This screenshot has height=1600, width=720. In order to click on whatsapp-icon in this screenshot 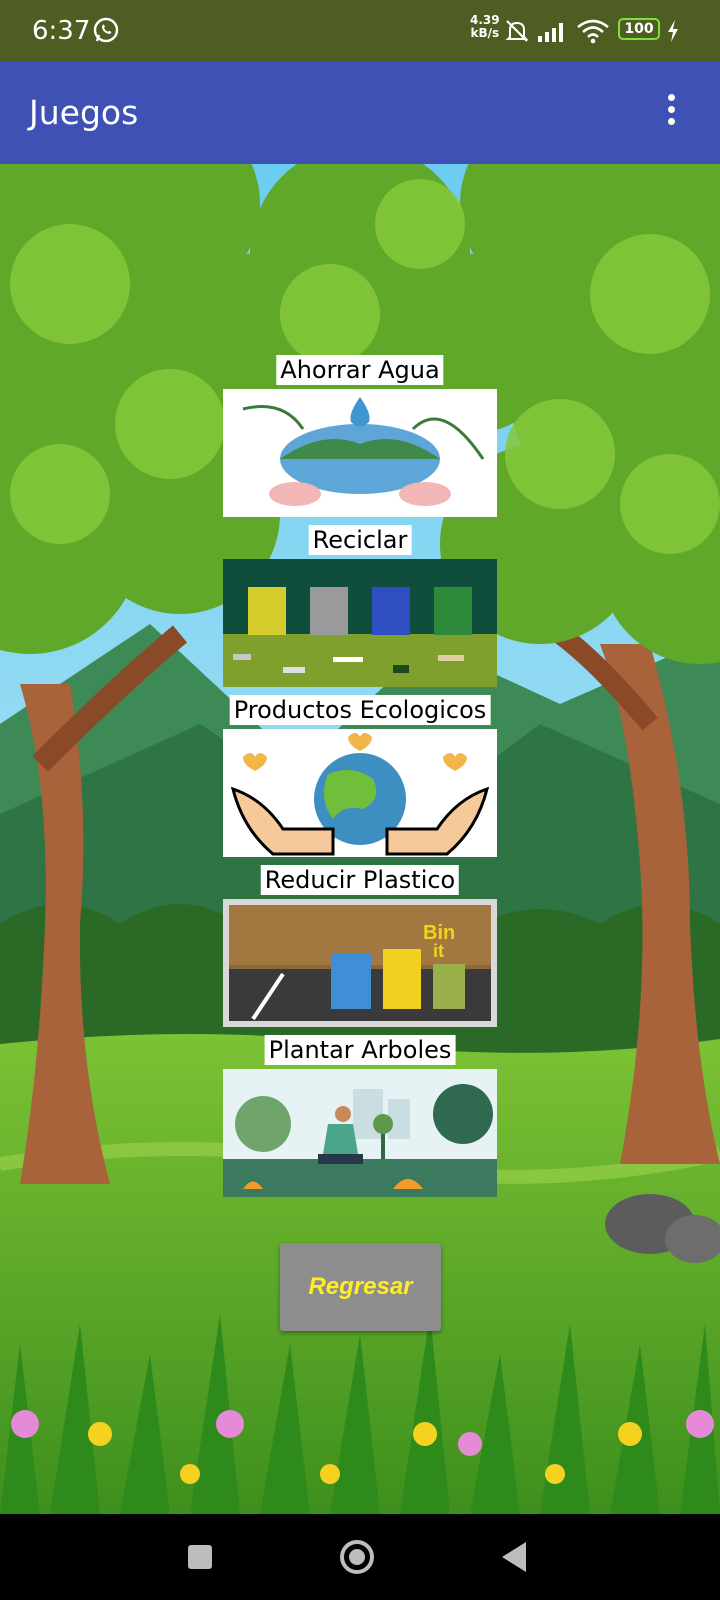, I will do `click(106, 30)`.